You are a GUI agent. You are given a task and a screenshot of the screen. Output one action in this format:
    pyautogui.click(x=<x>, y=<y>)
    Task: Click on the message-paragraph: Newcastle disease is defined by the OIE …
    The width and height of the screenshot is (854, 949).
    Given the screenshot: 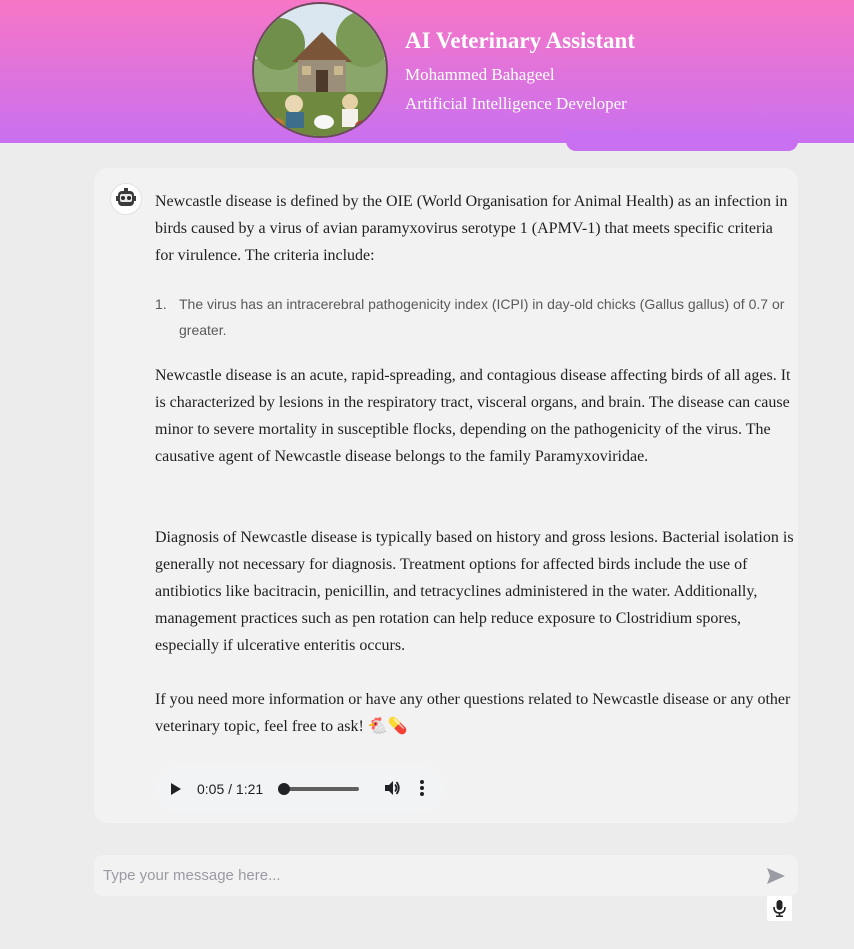 What is the action you would take?
    pyautogui.click(x=471, y=228)
    